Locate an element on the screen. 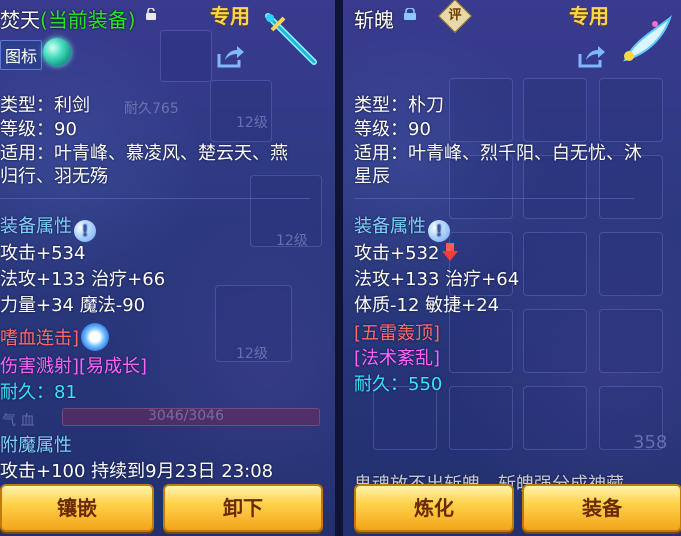  enchant-title: 附魔属性 is located at coordinates (36, 445).